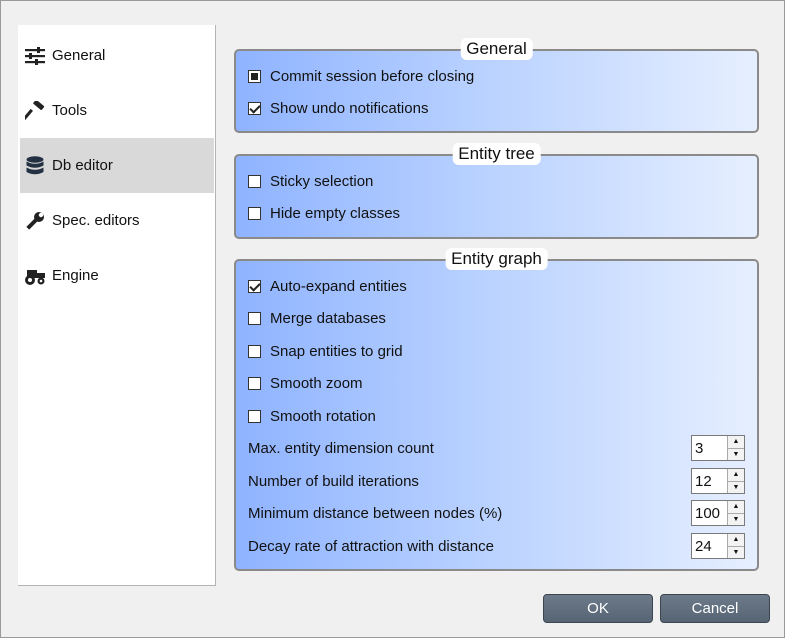  Describe the element at coordinates (117, 165) in the screenshot. I see `sidebar-item-db-editor: Db editor` at that location.